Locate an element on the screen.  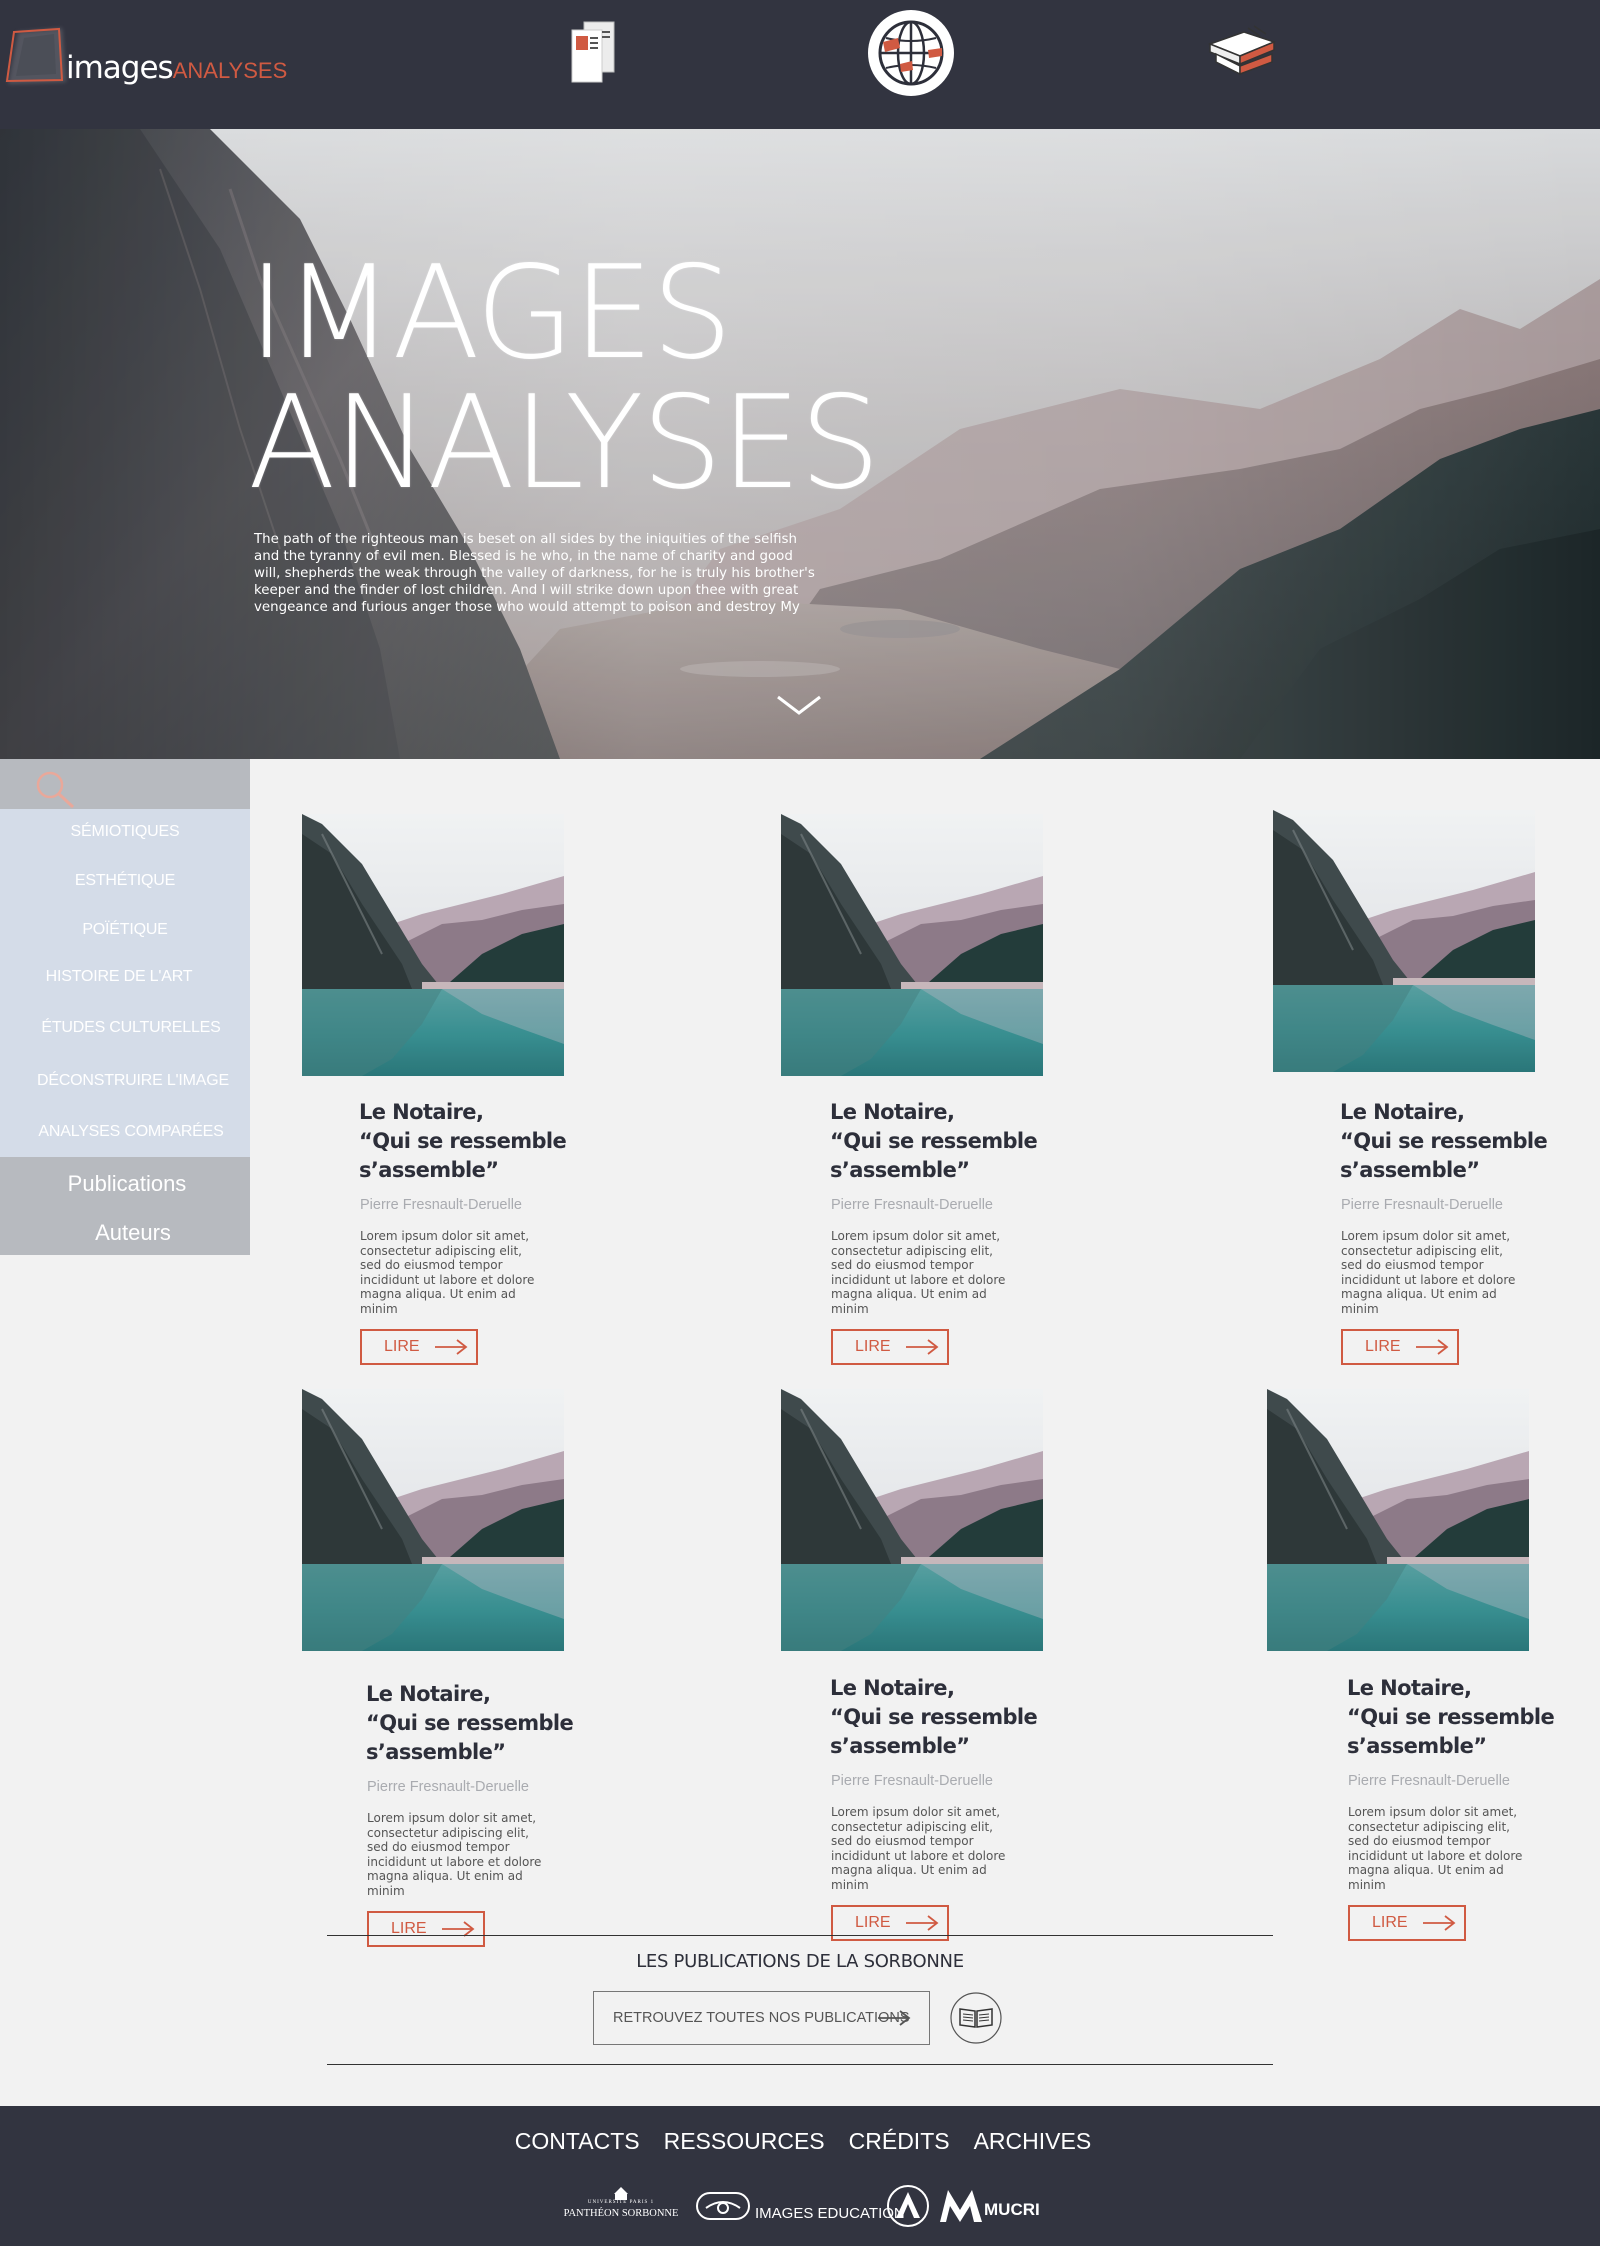
globe-icon is located at coordinates (911, 53).